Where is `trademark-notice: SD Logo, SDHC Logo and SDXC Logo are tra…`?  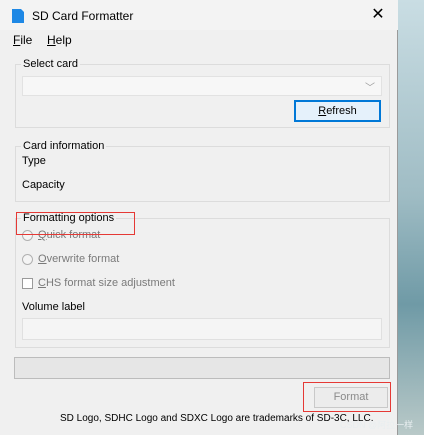 trademark-notice: SD Logo, SDHC Logo and SDXC Logo are tra… is located at coordinates (217, 418).